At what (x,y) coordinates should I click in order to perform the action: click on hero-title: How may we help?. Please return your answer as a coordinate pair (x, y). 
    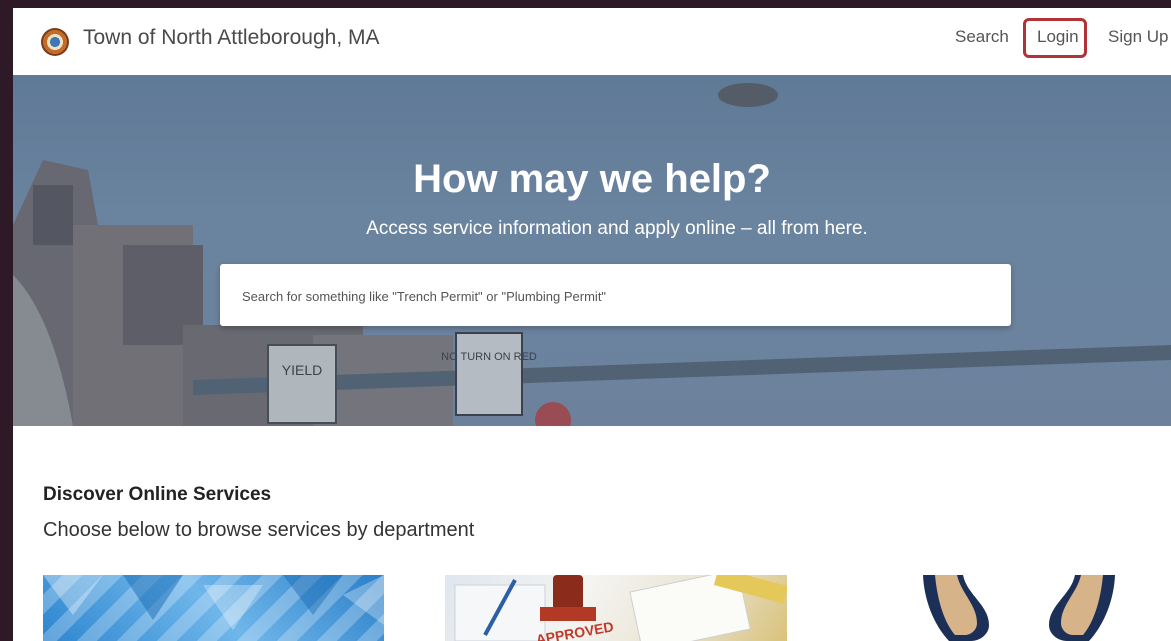
    Looking at the image, I should click on (592, 179).